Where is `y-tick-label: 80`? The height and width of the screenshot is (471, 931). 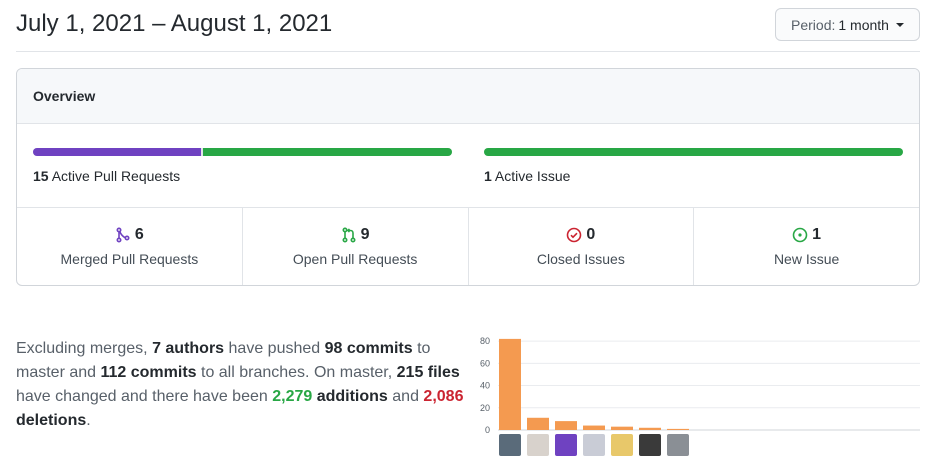
y-tick-label: 80 is located at coordinates (485, 341).